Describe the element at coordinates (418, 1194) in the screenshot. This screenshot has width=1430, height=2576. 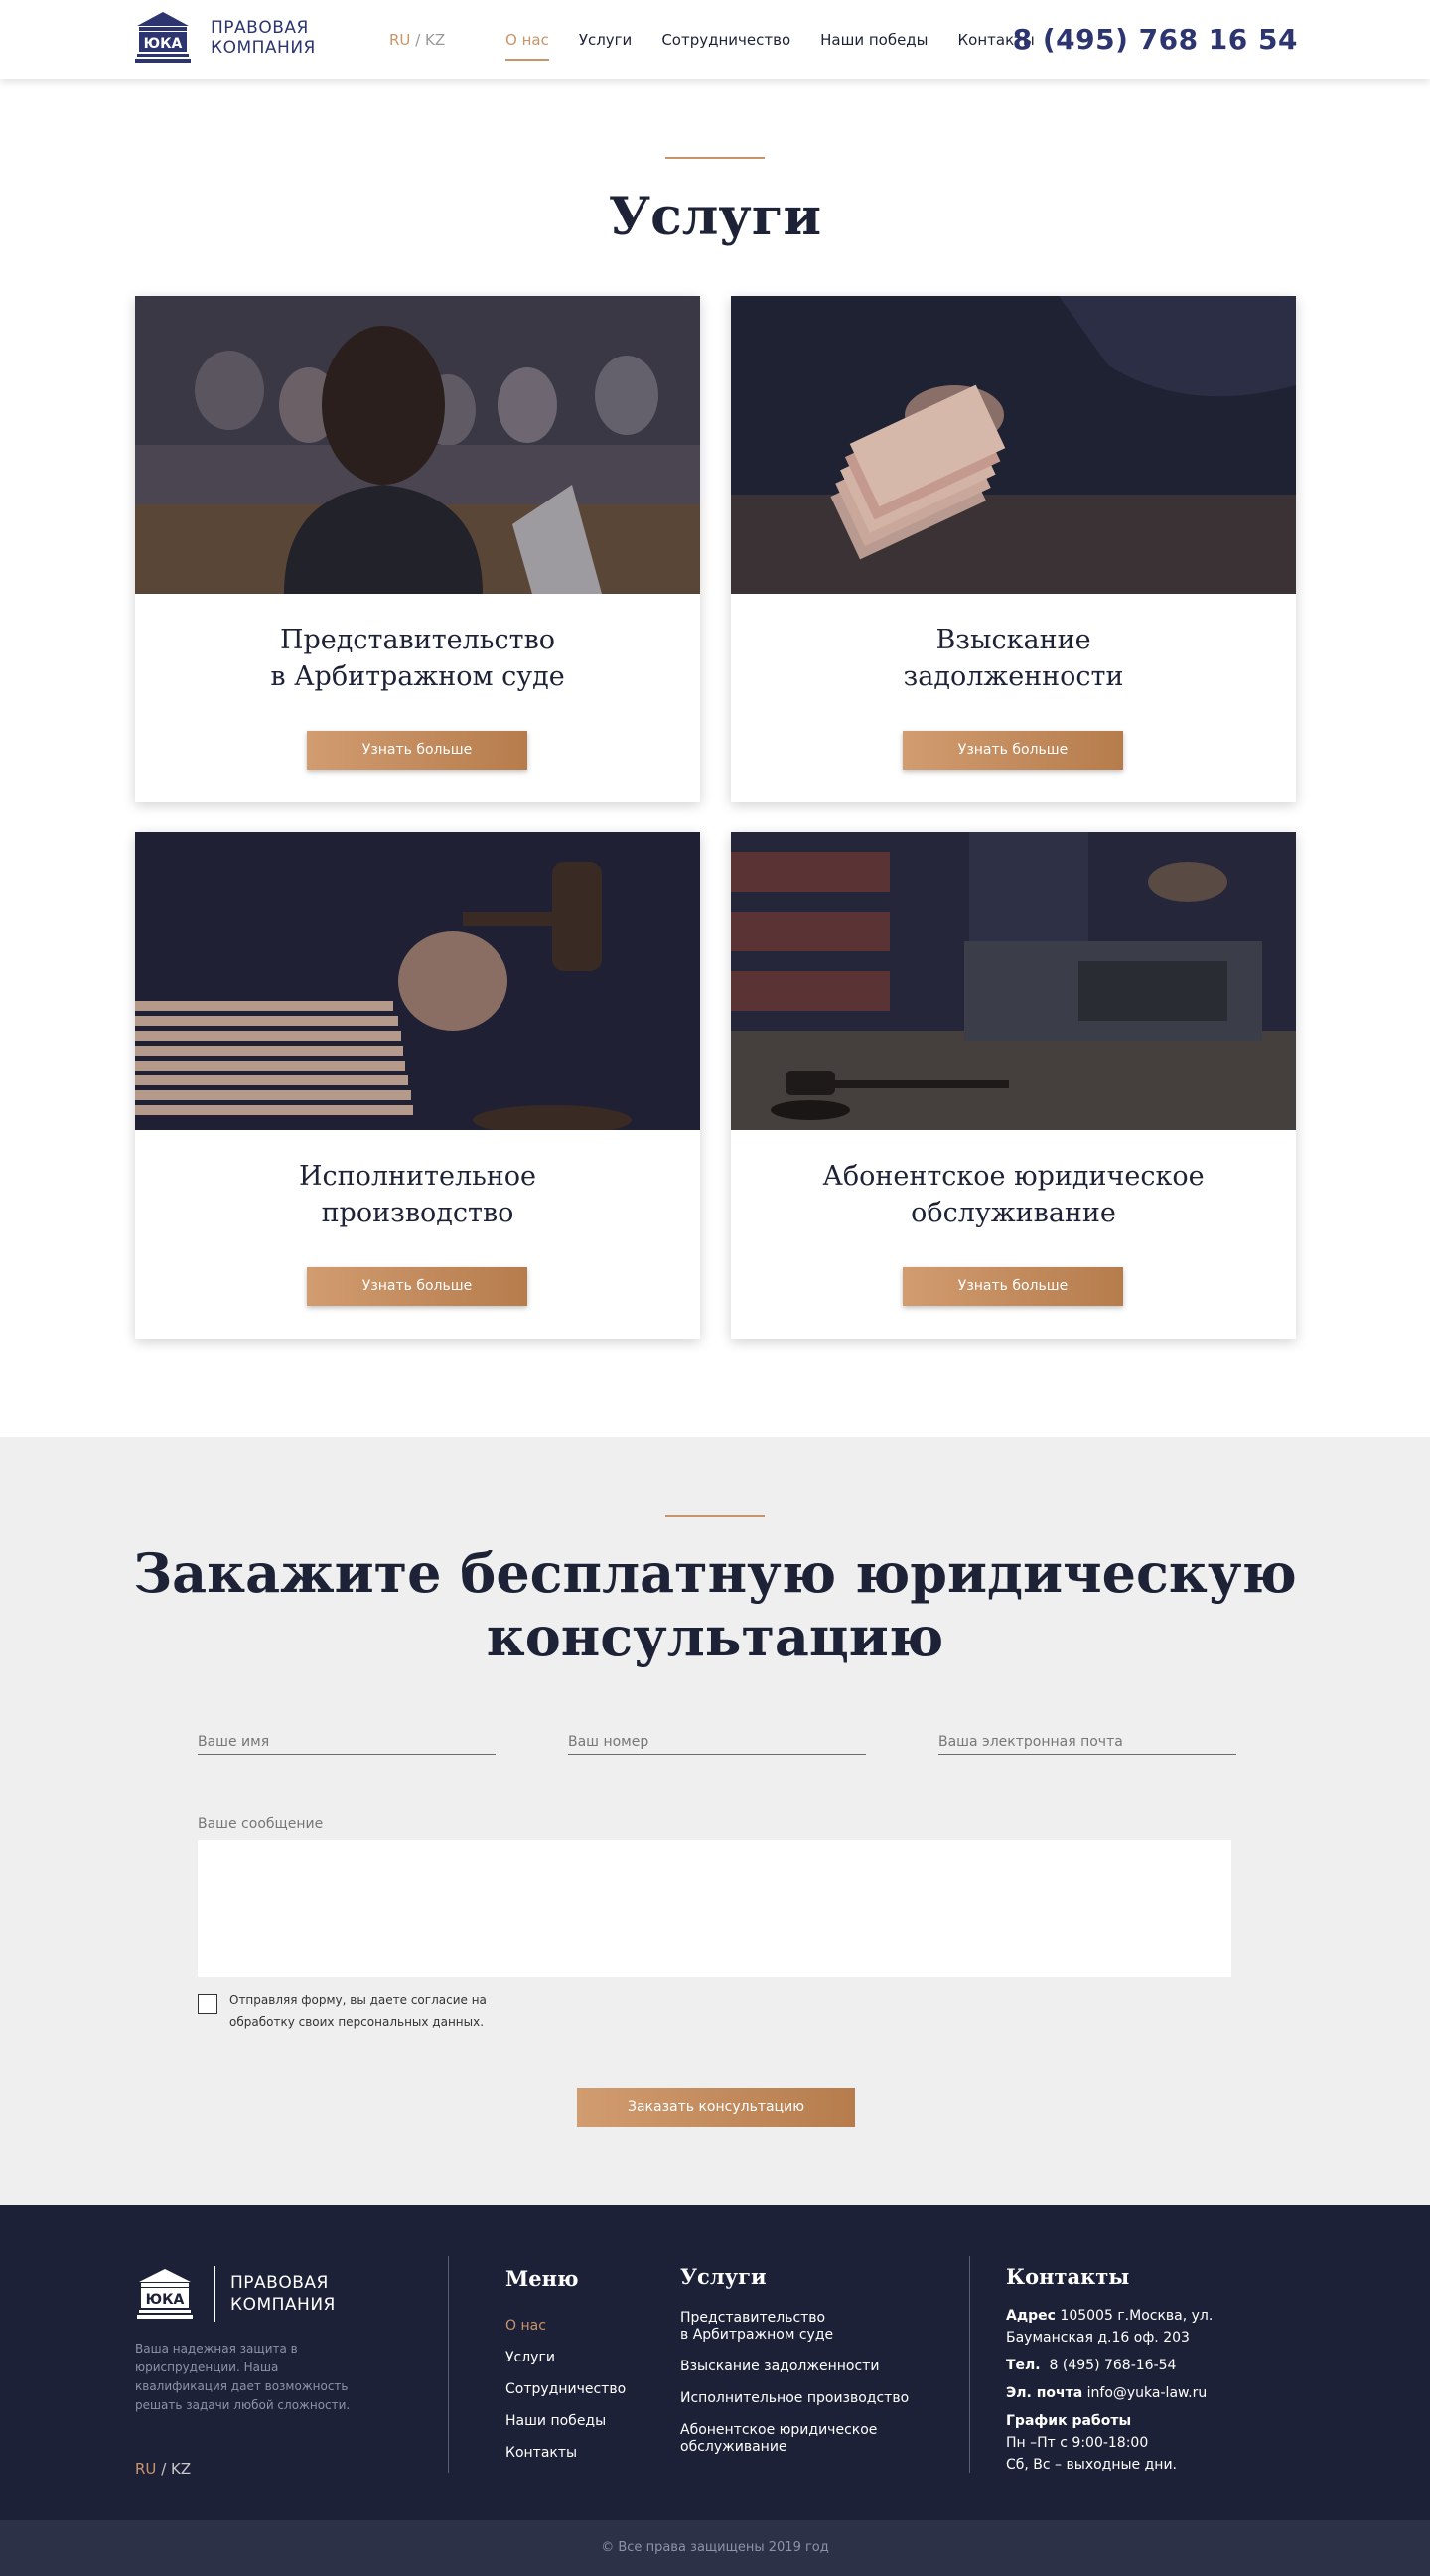
I see `card-title: Исполнительное производство` at that location.